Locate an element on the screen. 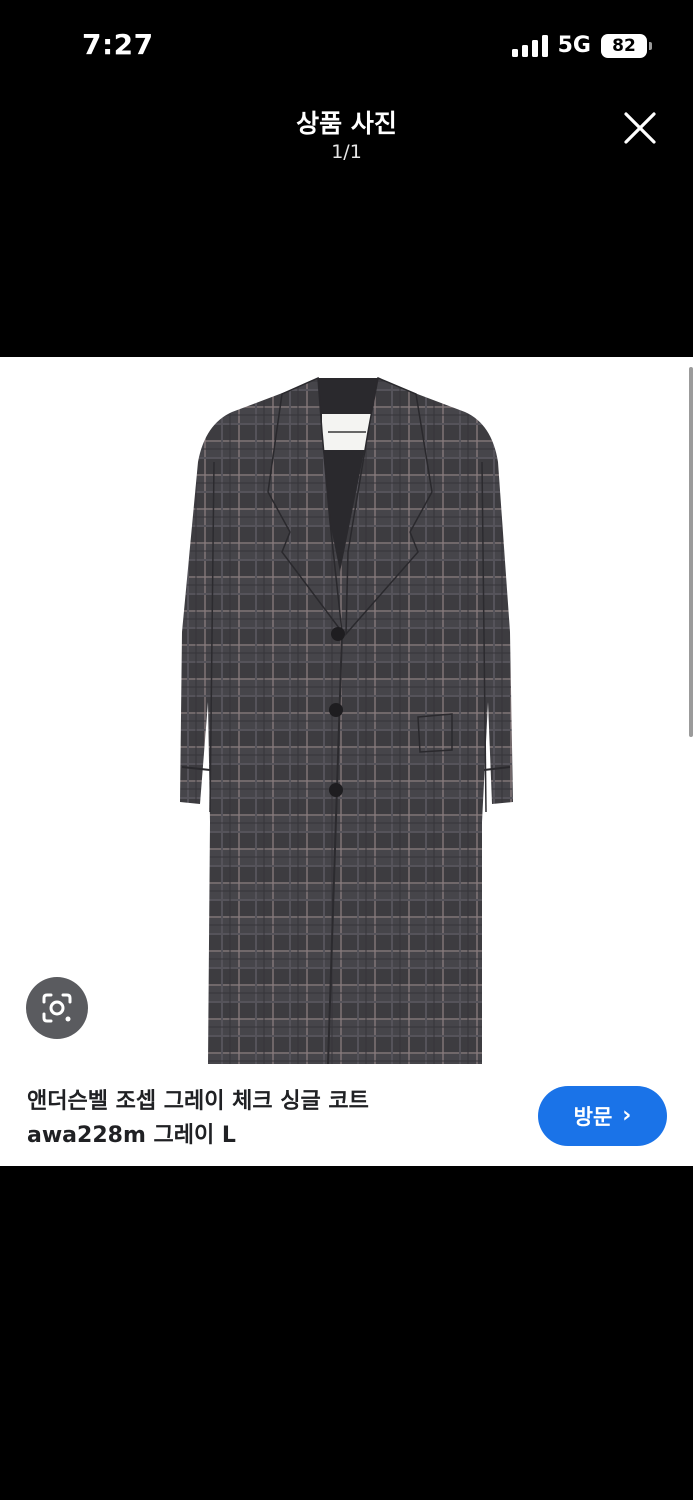 The width and height of the screenshot is (693, 1500). status-bar: 7:27 5G 82 is located at coordinates (346, 45).